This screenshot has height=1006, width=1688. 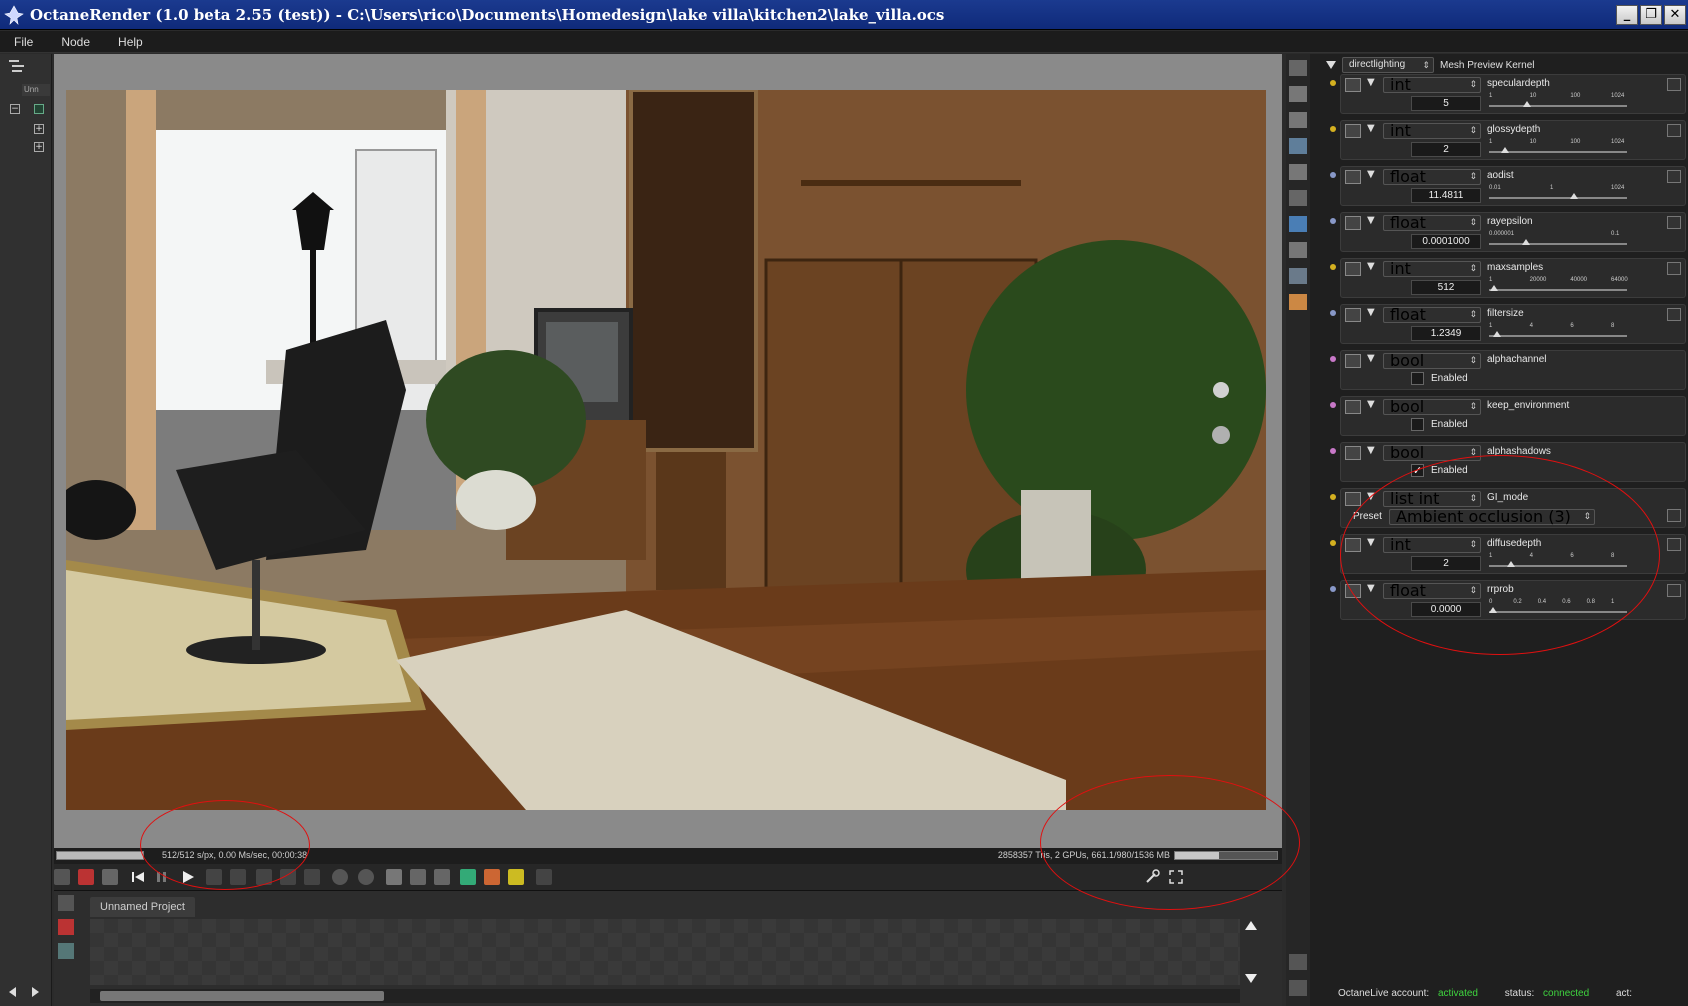 What do you see at coordinates (1417, 470) in the screenshot?
I see `enabled-checkbox: ✓` at bounding box center [1417, 470].